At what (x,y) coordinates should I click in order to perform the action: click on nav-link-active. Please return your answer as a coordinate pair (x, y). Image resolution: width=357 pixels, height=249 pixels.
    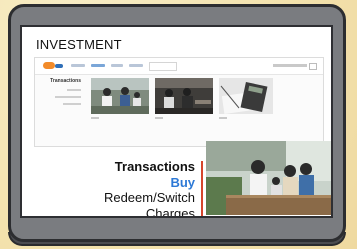
    Looking at the image, I should click on (98, 65).